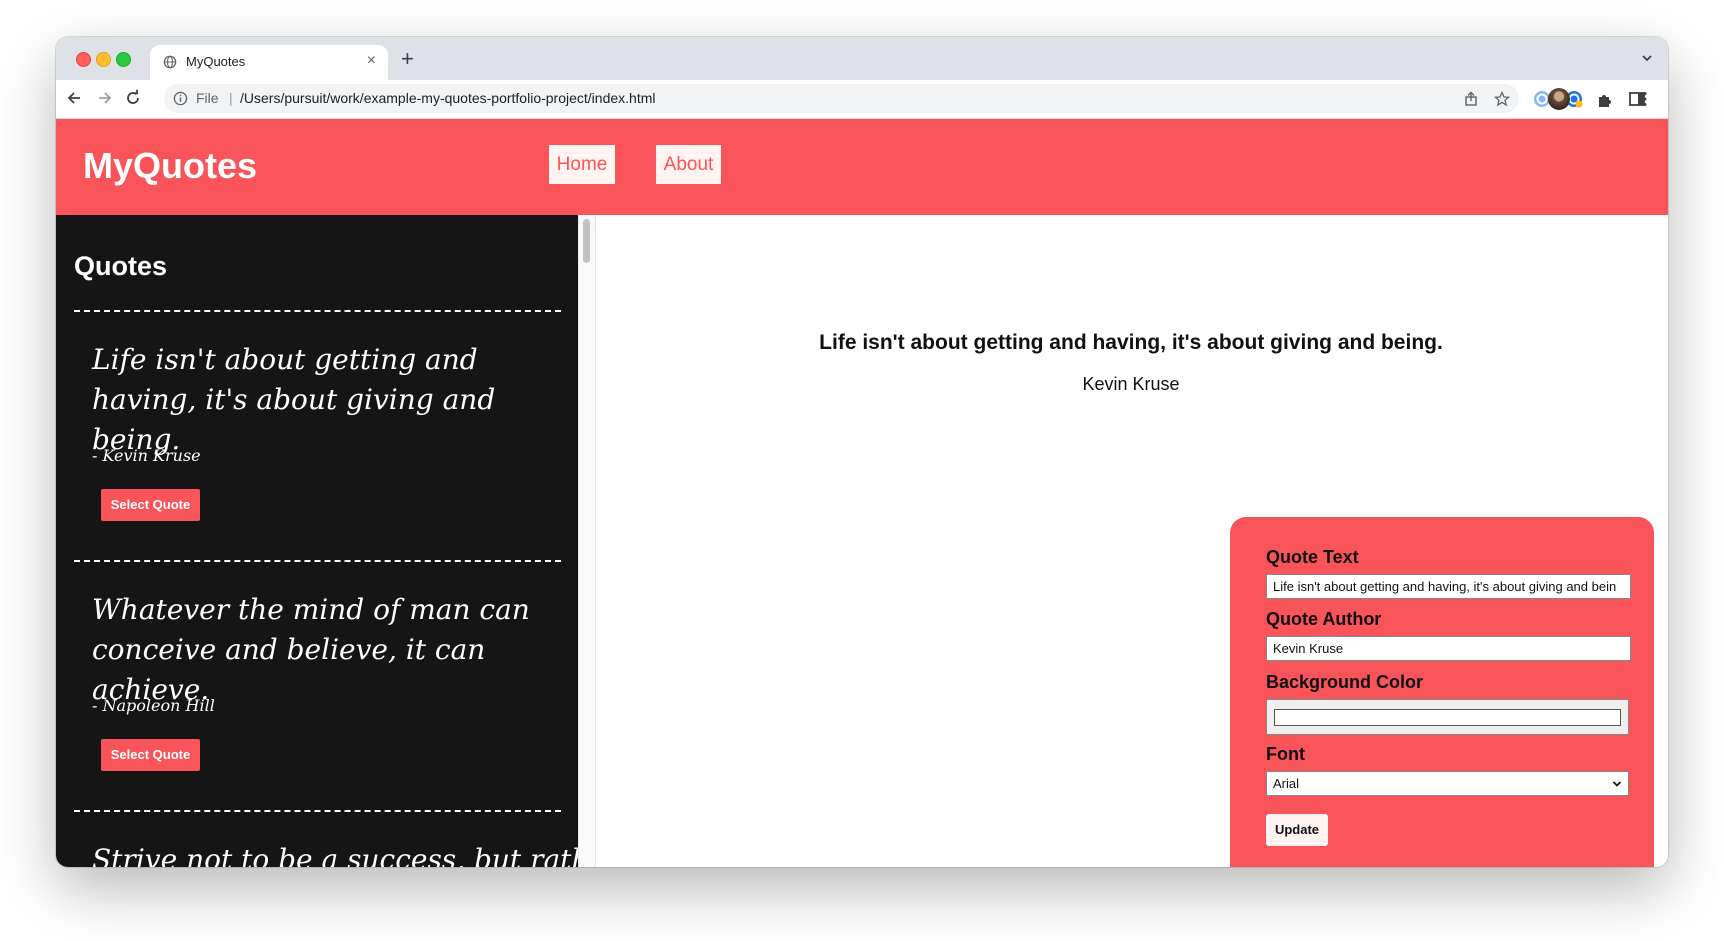  Describe the element at coordinates (1502, 99) in the screenshot. I see `star-icon` at that location.